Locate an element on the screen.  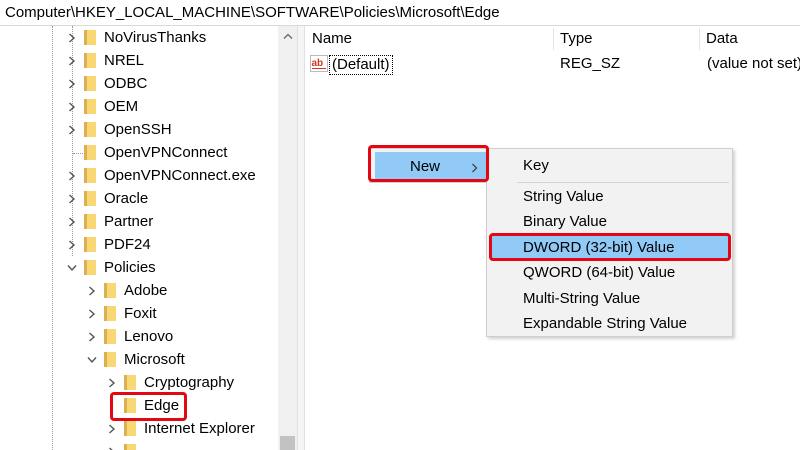
menu-item-expandable-string-value: Expandable String Value is located at coordinates (609, 323).